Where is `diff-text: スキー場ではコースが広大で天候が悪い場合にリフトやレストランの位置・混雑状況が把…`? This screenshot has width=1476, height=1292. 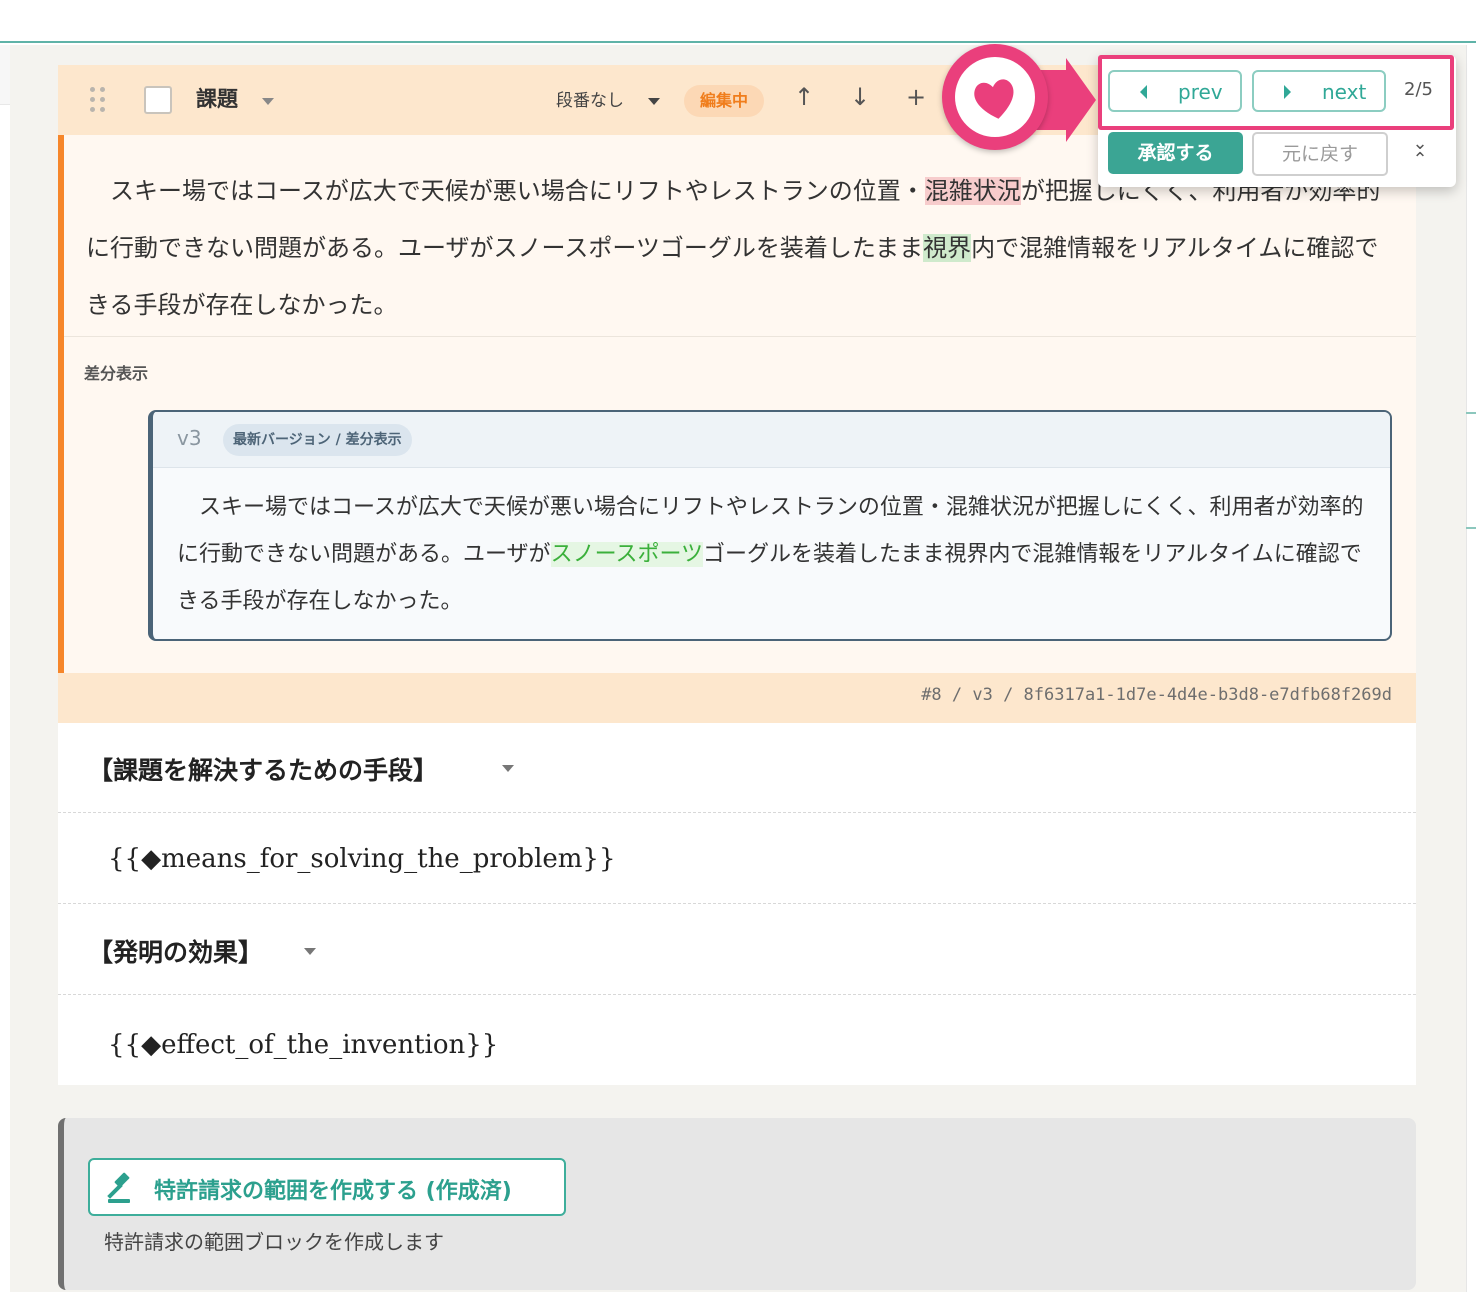 diff-text: スキー場ではコースが広大で天候が悪い場合にリフトやレストランの位置・混雑状況が把… is located at coordinates (770, 554).